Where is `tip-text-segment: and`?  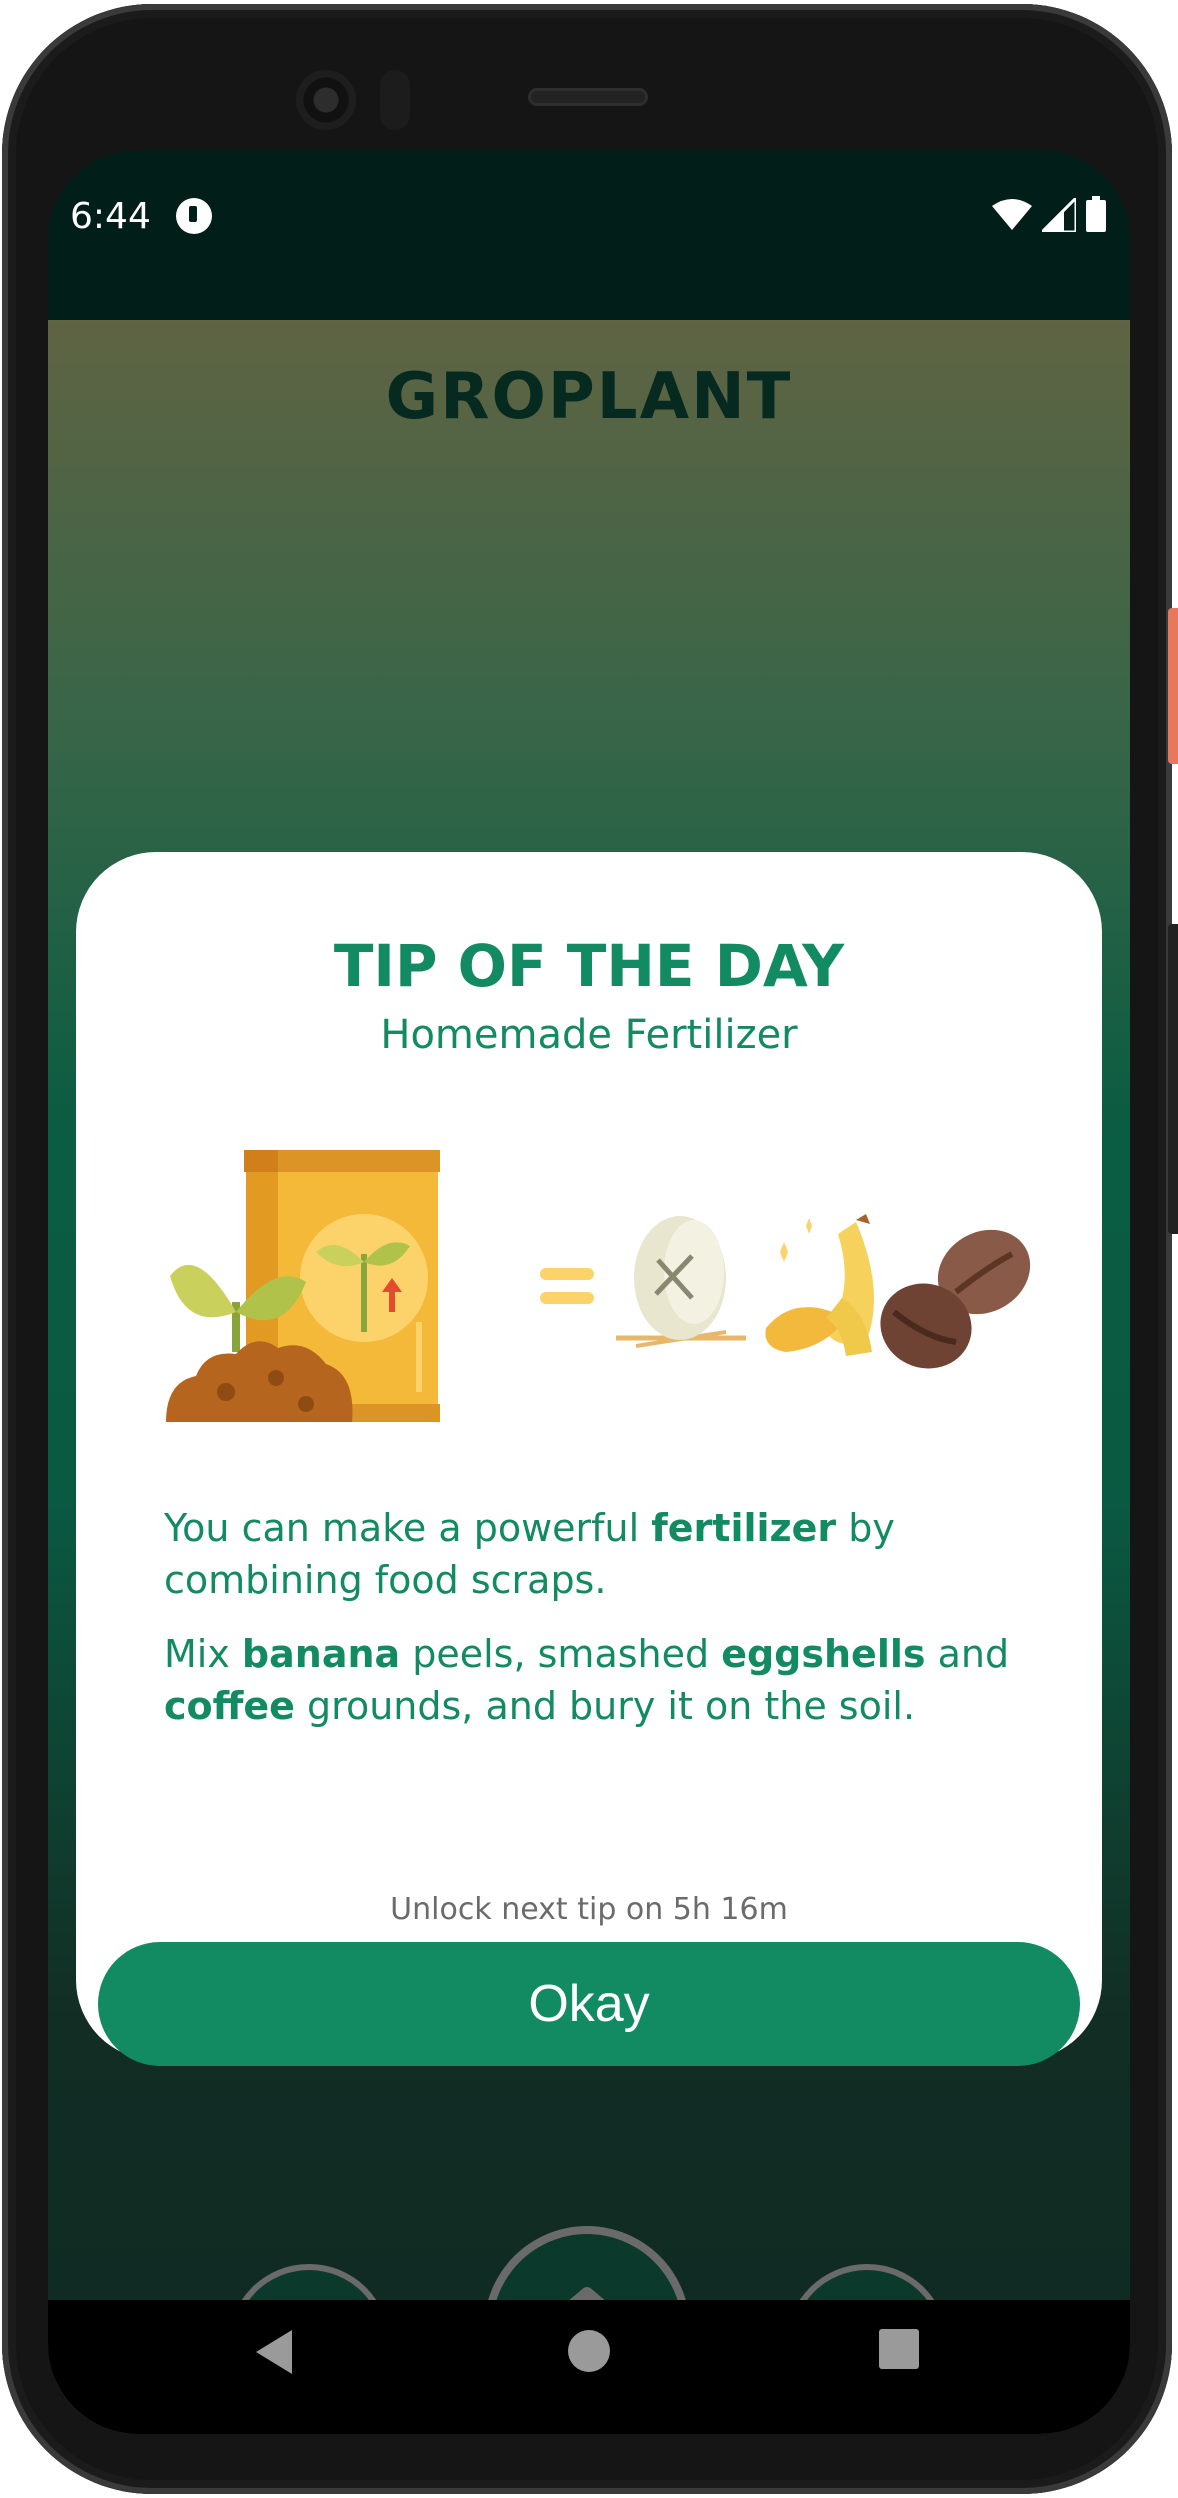 tip-text-segment: and is located at coordinates (967, 1654).